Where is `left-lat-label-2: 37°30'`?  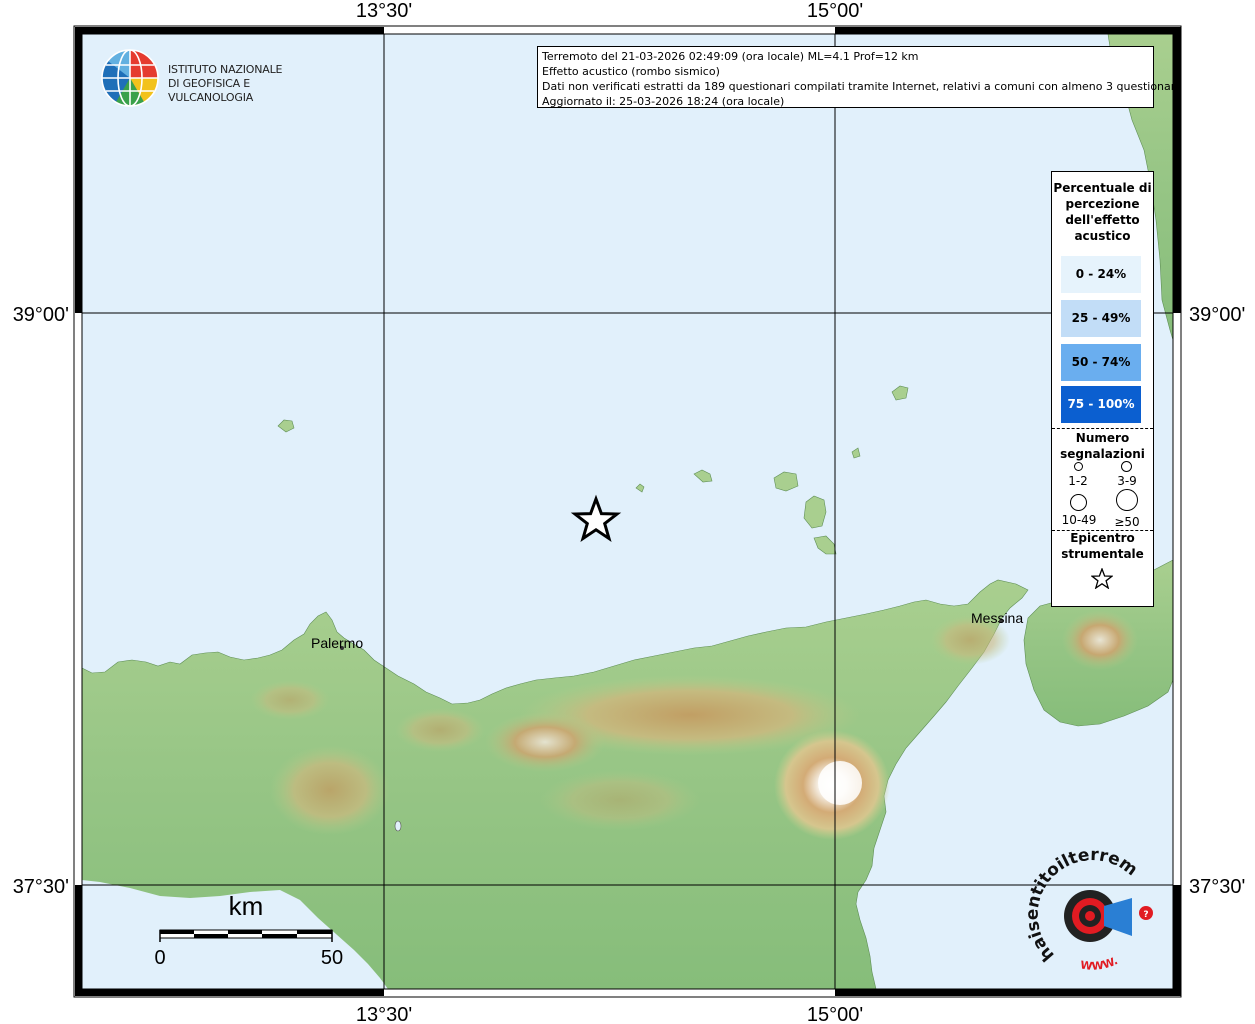
left-lat-label-2: 37°30' is located at coordinates (41, 887).